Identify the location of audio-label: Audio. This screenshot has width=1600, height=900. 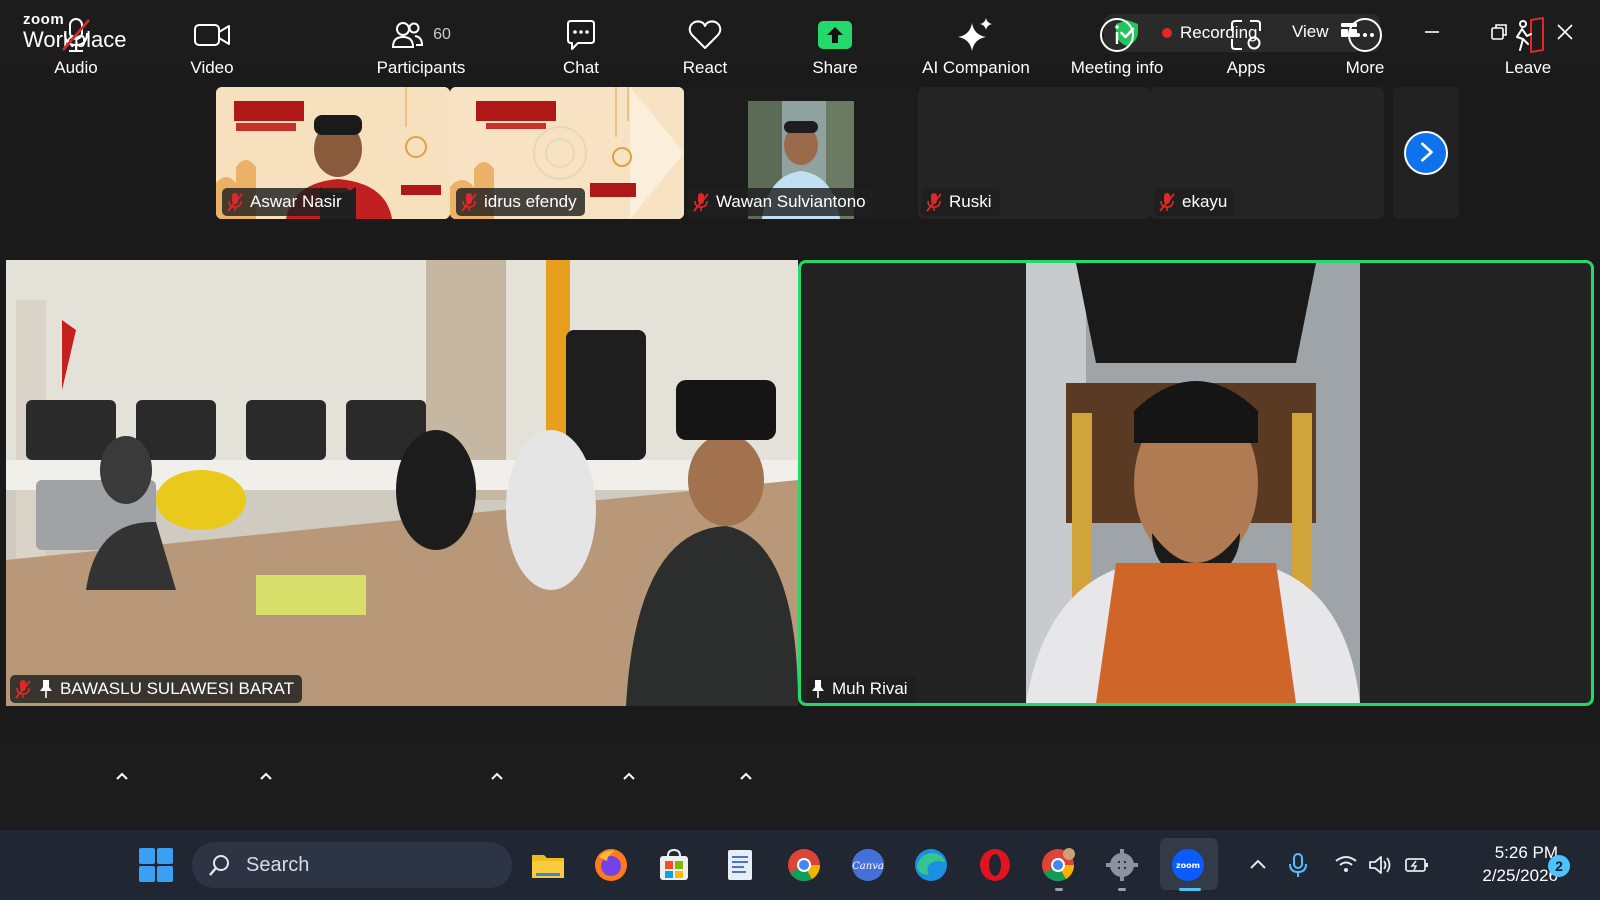
(76, 67).